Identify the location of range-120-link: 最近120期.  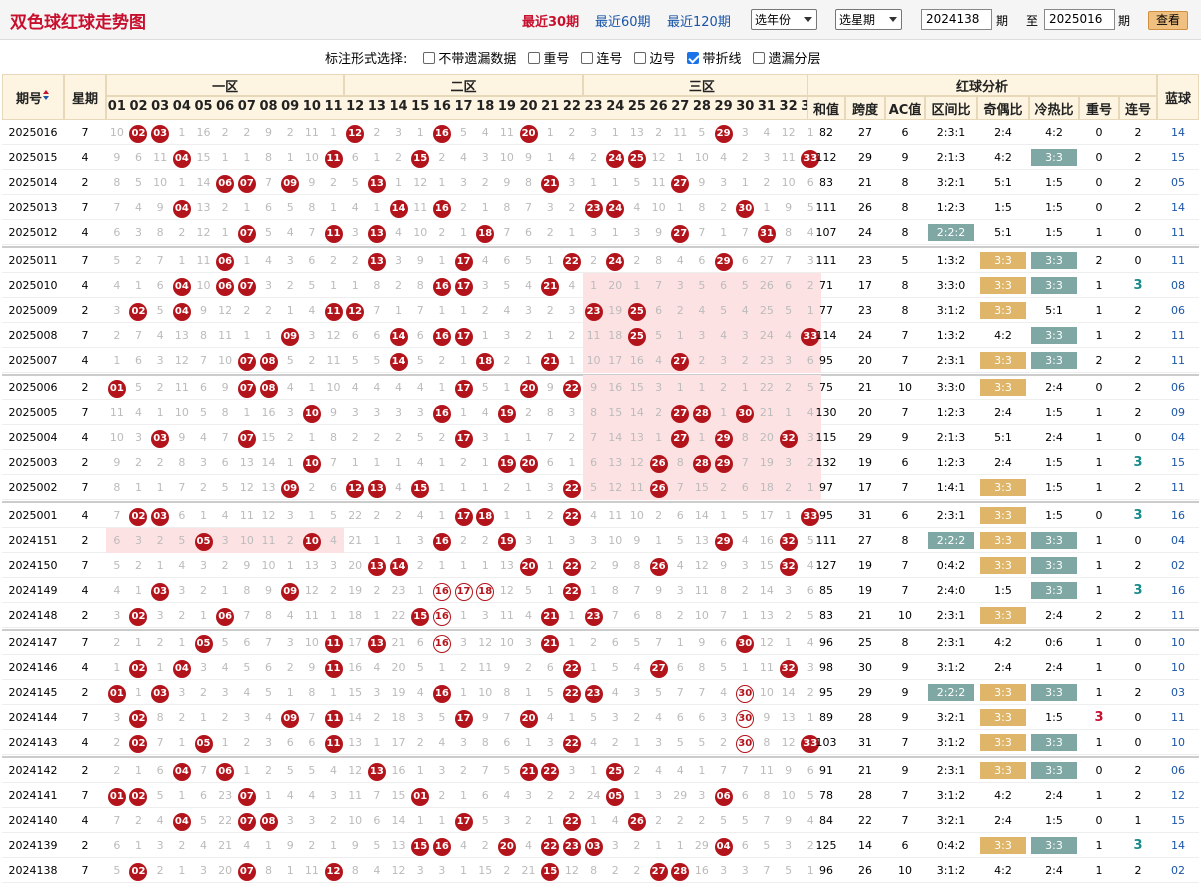
(699, 20).